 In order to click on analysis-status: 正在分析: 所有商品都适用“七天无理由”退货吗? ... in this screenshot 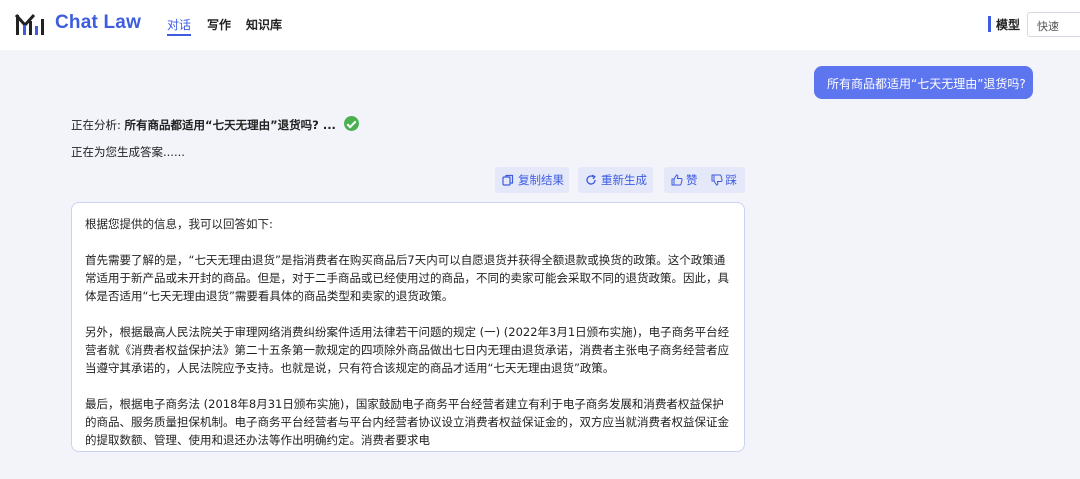, I will do `click(203, 125)`.